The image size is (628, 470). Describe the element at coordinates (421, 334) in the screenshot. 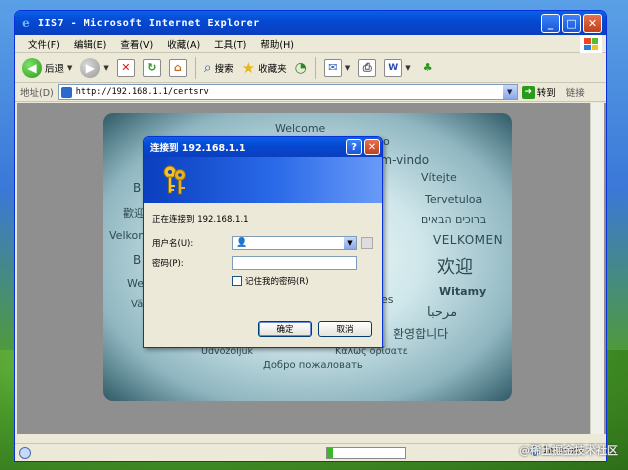

I see `welcome-word: 환영합니다` at that location.